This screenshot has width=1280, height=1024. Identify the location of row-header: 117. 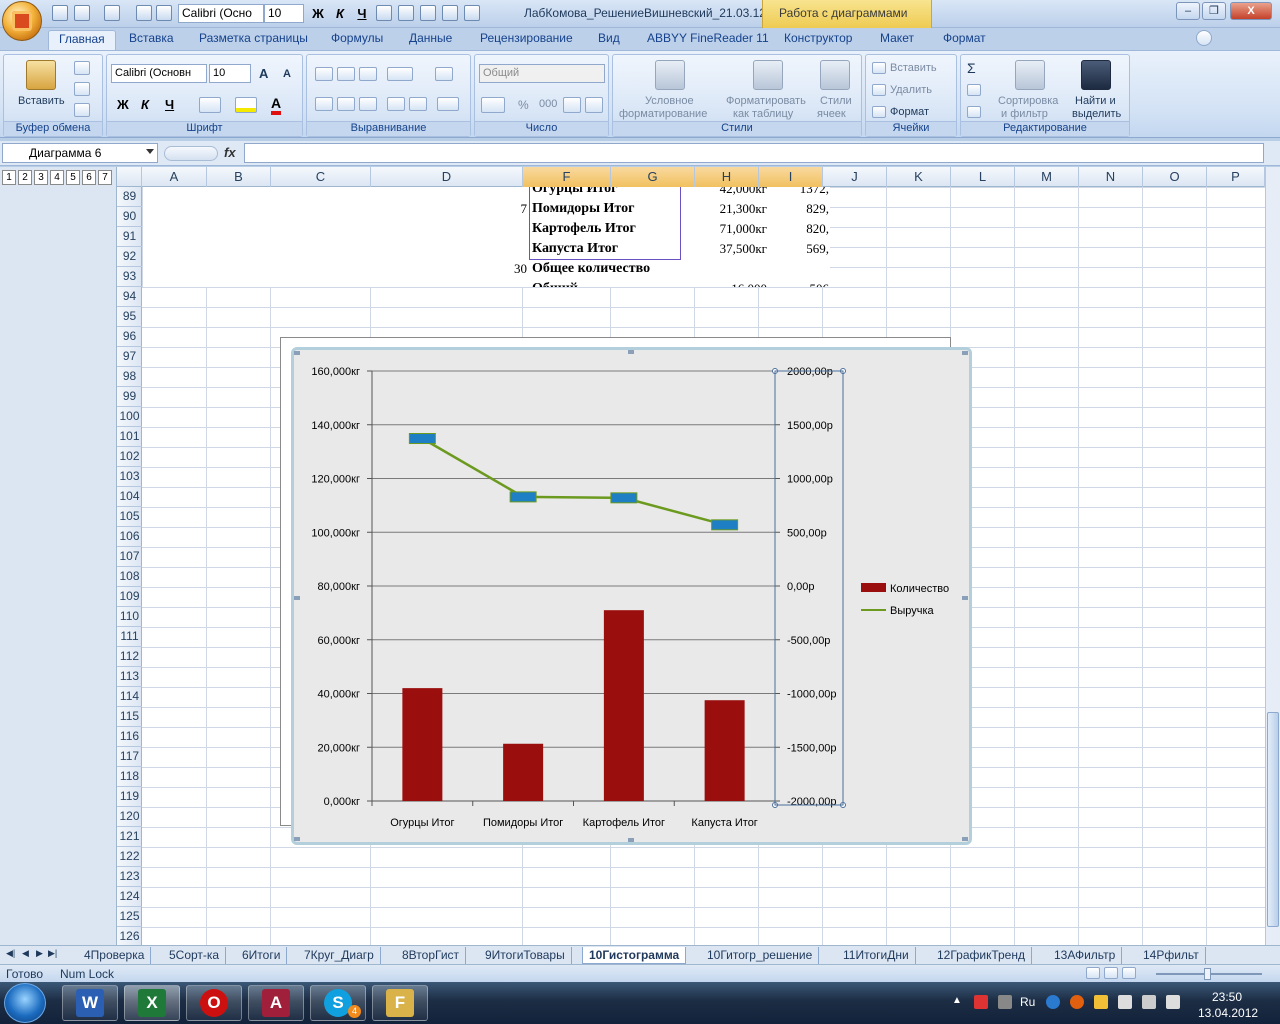
(129, 757).